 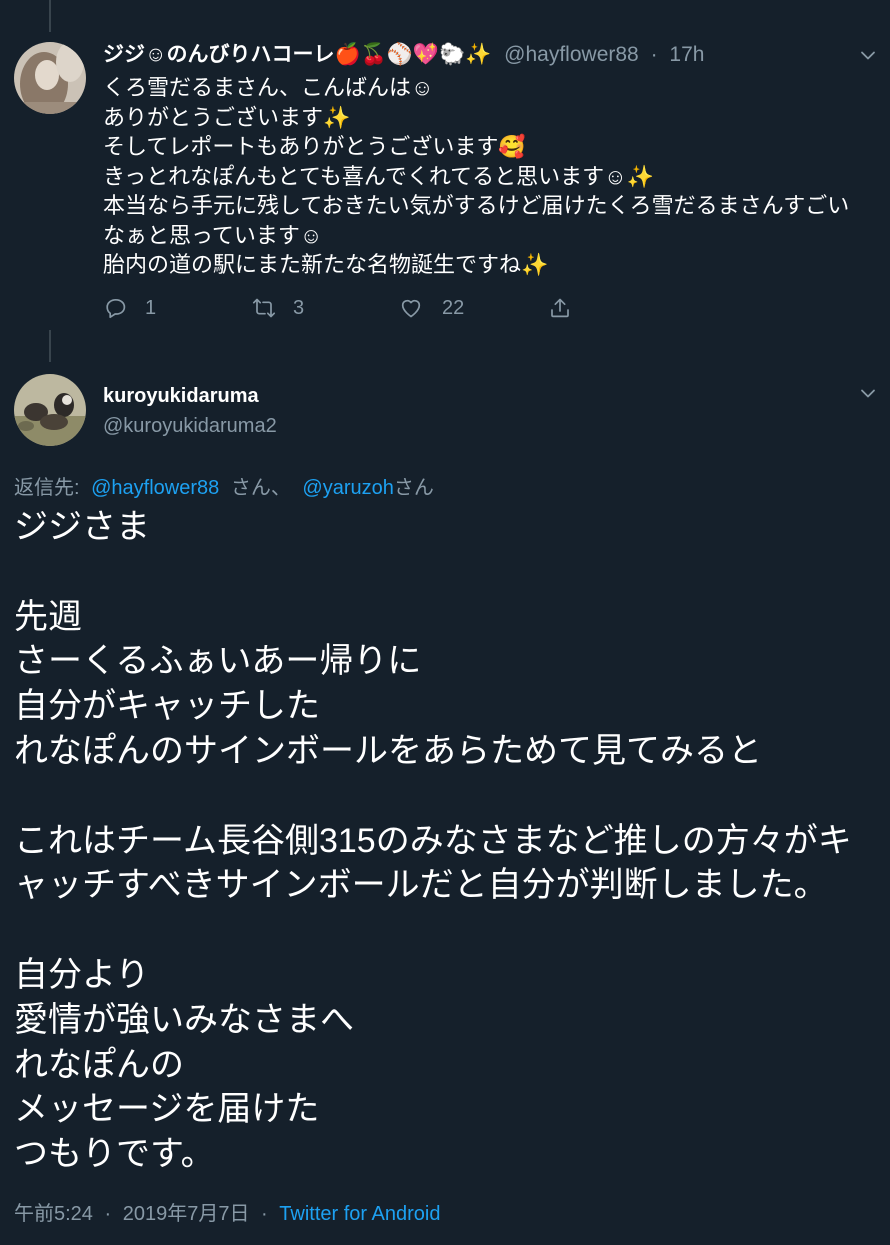 What do you see at coordinates (48, 616) in the screenshot?
I see `tweet-text-line: 先週` at bounding box center [48, 616].